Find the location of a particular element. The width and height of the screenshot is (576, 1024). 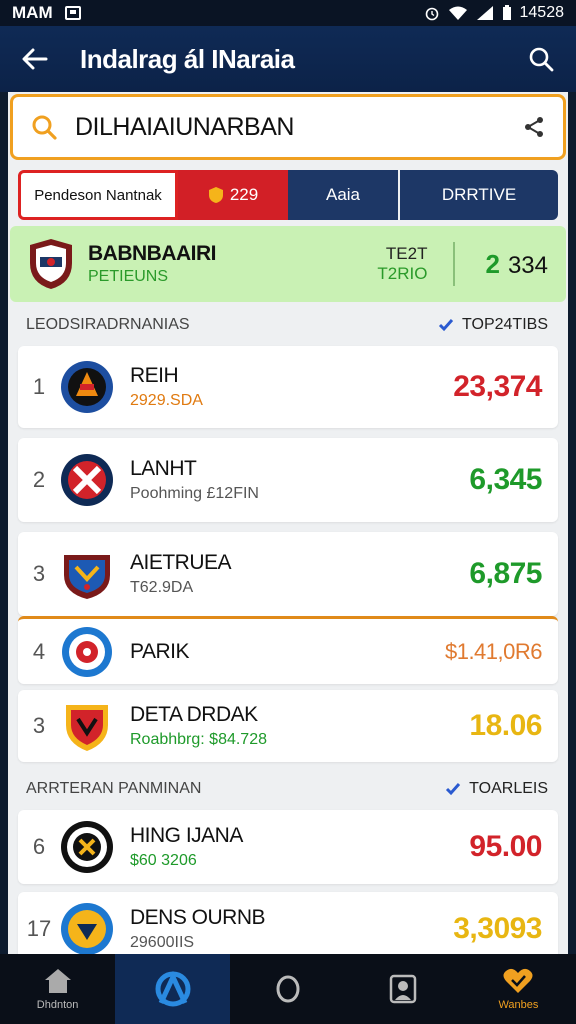

section-title: ARRTERAN PANMINAN is located at coordinates (114, 788).